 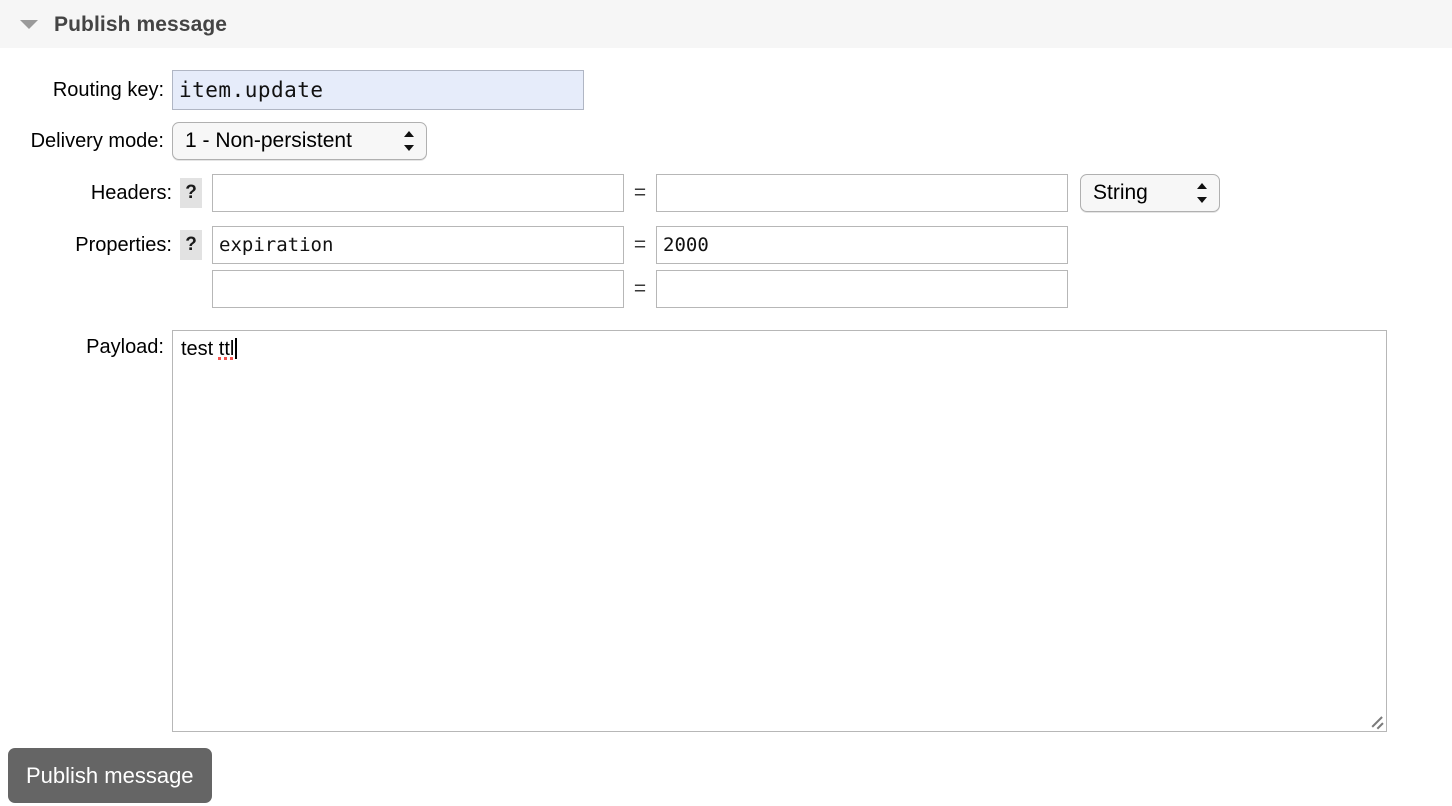 What do you see at coordinates (268, 140) in the screenshot?
I see `delivery-mode-value: 1 - Non-persistent` at bounding box center [268, 140].